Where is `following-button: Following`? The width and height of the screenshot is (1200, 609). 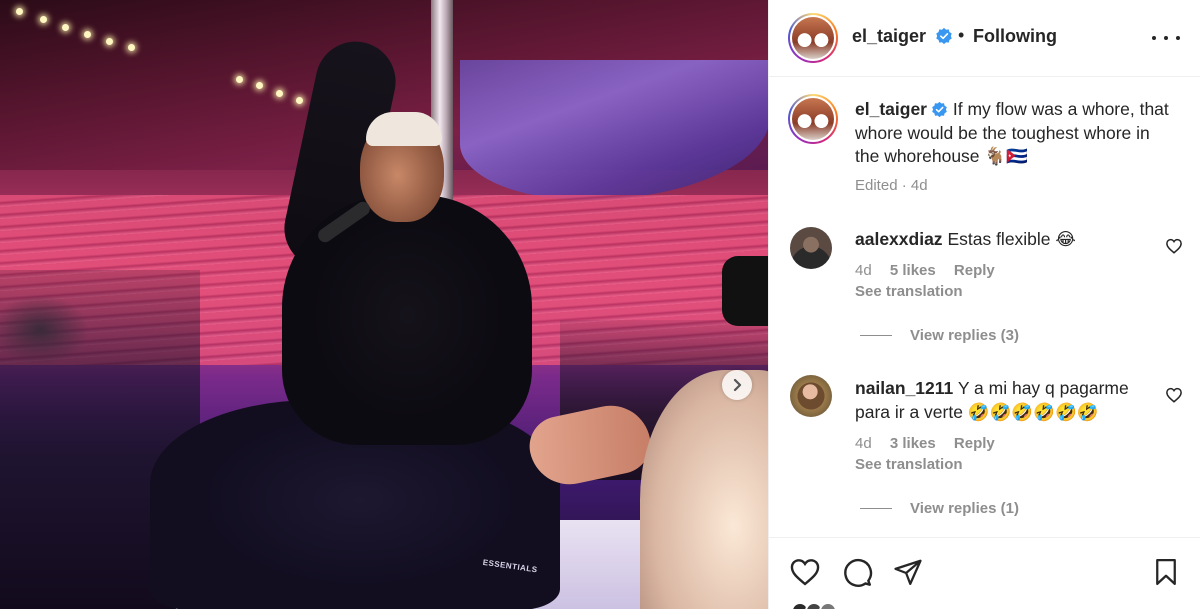
following-button: Following is located at coordinates (1015, 36).